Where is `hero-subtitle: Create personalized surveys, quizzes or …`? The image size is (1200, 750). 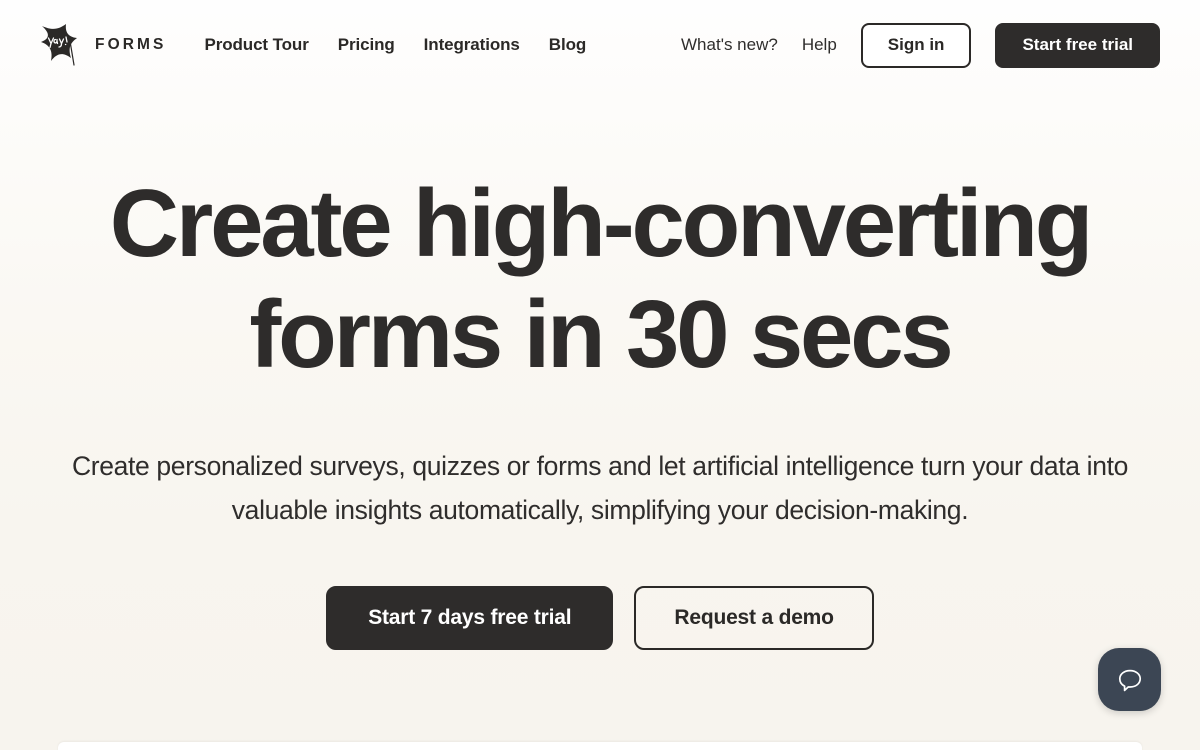
hero-subtitle: Create personalized surveys, quizzes or … is located at coordinates (600, 489).